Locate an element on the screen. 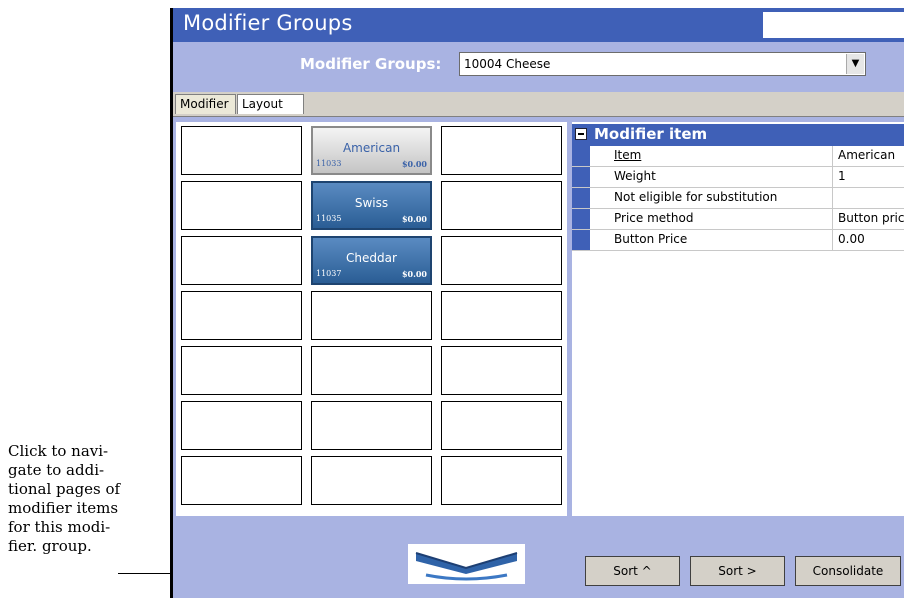 Image resolution: width=904 pixels, height=598 pixels. consolidate-button: Consolidate is located at coordinates (848, 571).